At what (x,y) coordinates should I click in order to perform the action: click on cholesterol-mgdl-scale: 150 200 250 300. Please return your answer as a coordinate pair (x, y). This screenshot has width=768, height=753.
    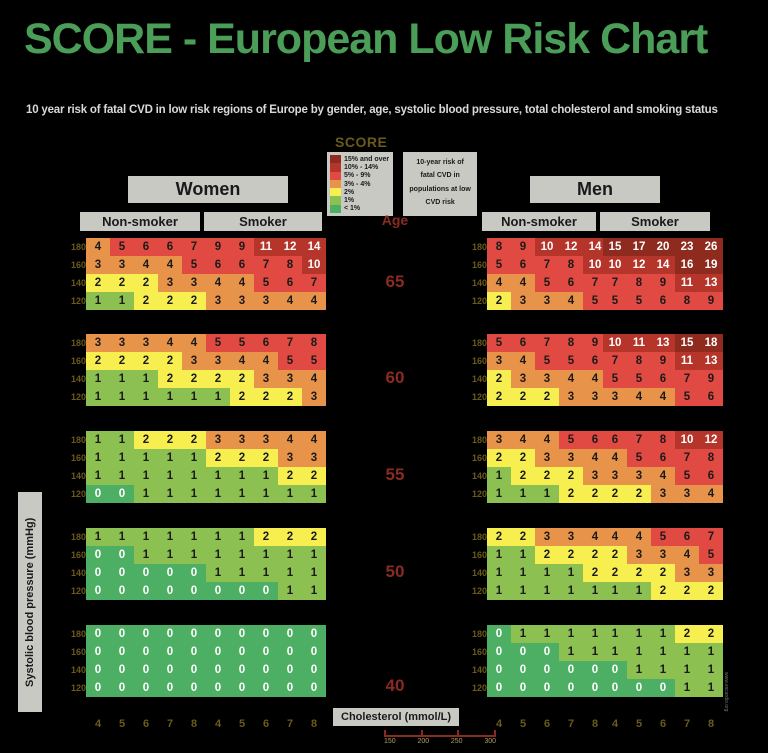
    Looking at the image, I should click on (440, 737).